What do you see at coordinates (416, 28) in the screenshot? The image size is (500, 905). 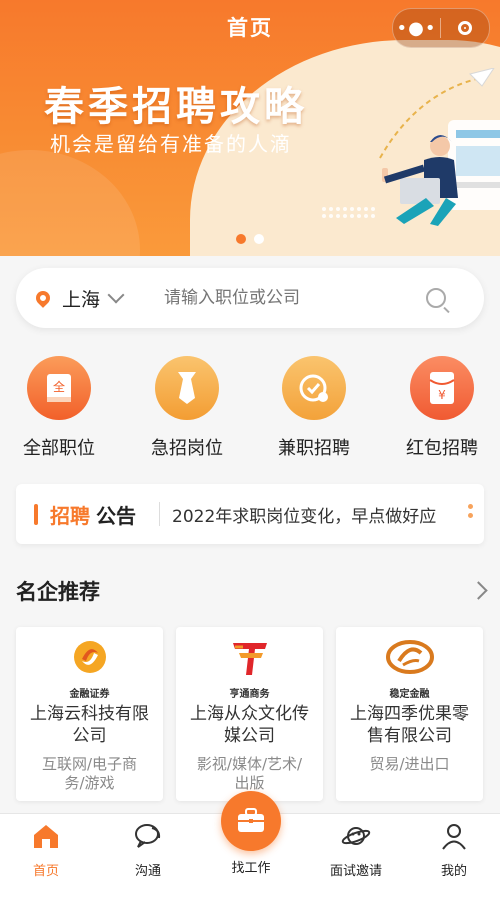 I see `more-options-icon: •●•` at bounding box center [416, 28].